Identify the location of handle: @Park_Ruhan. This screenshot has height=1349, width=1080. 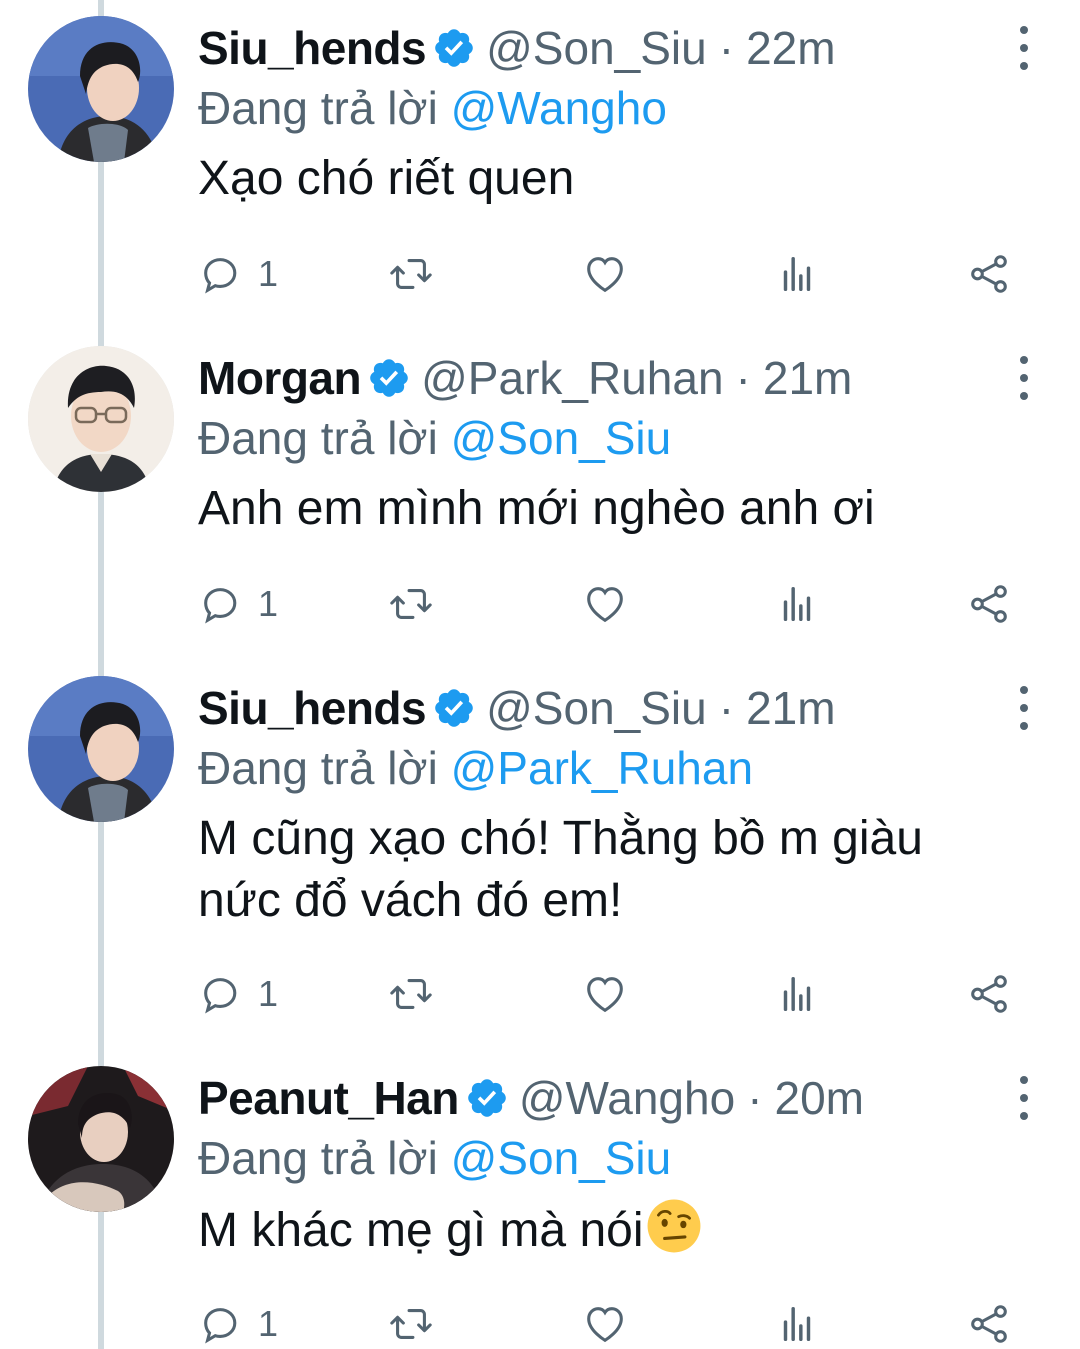
(572, 378).